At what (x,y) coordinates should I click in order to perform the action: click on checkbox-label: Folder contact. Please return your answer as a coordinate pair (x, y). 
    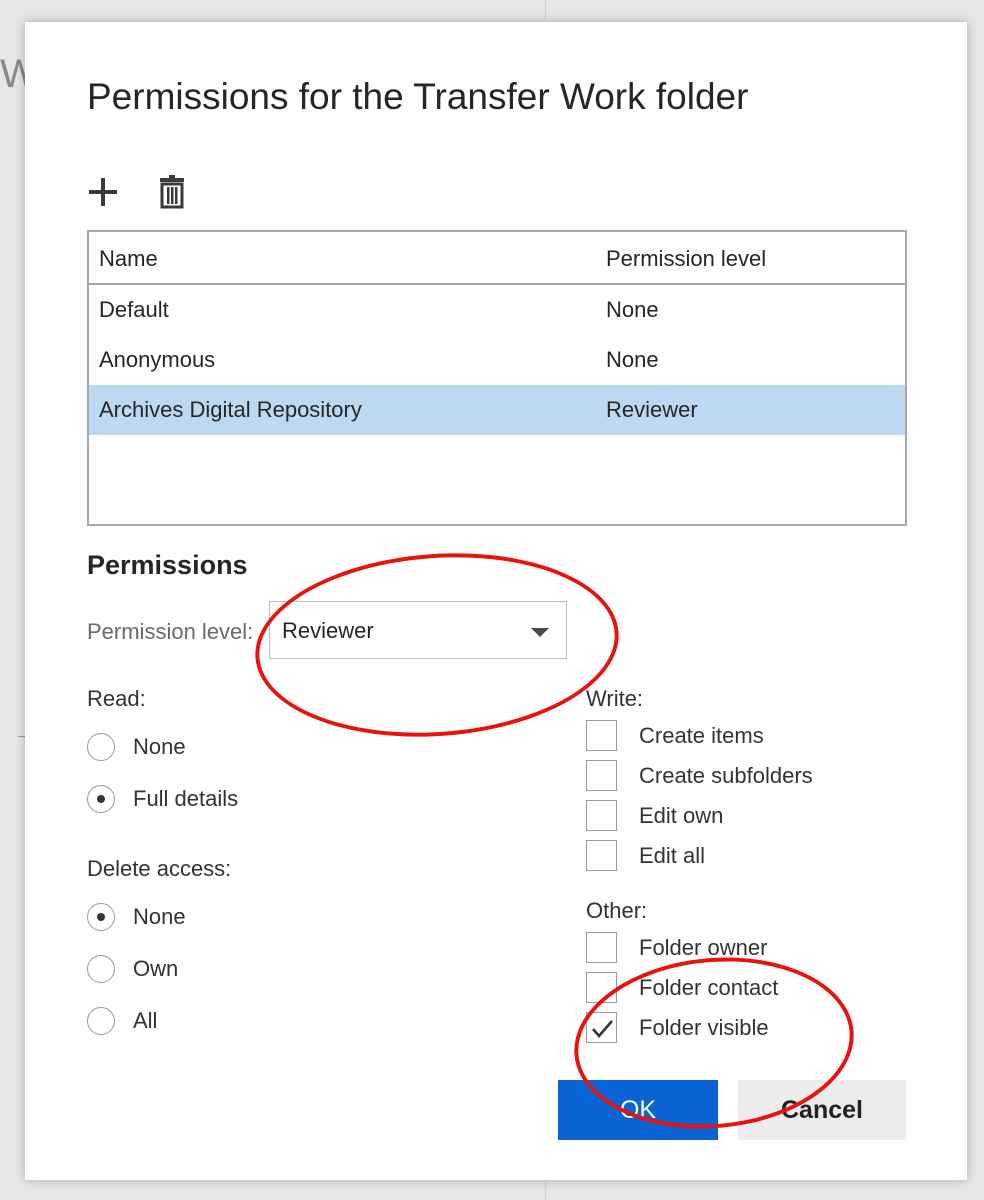
    Looking at the image, I should click on (709, 987).